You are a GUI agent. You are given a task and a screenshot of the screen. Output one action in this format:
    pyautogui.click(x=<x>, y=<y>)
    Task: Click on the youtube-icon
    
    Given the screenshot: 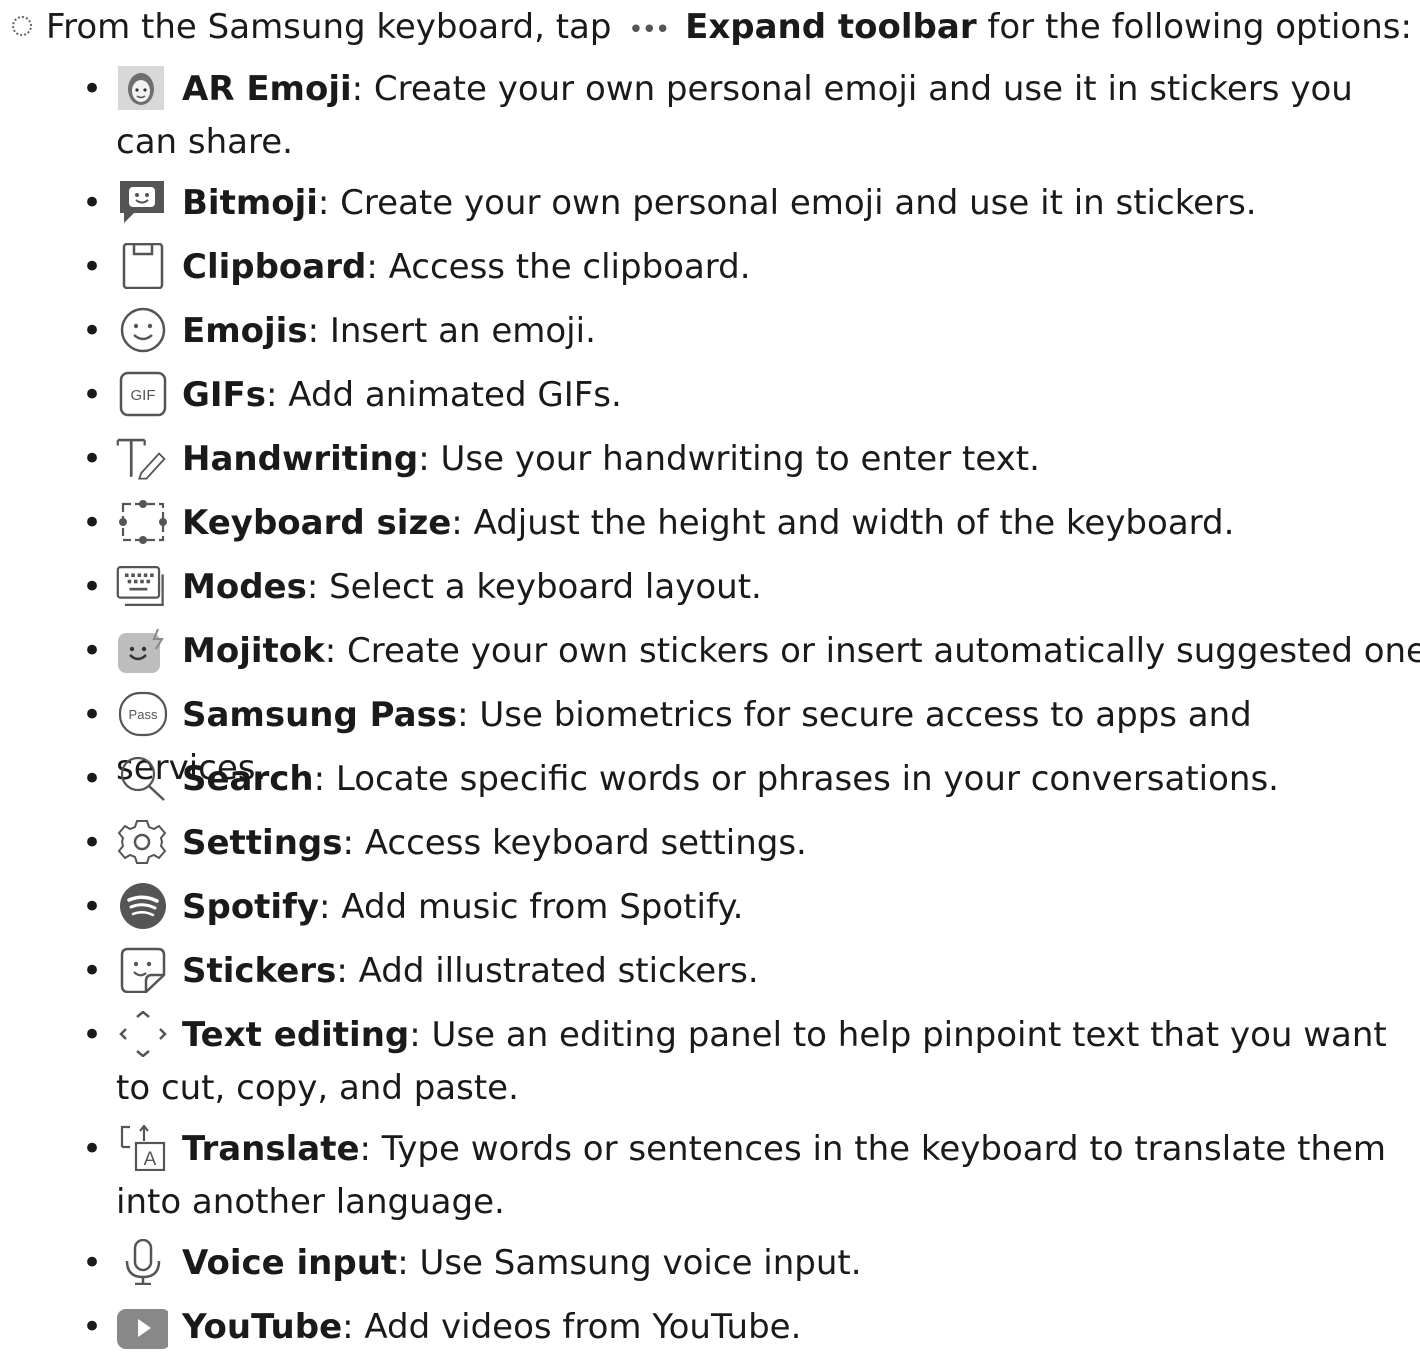 What is the action you would take?
    pyautogui.click(x=142, y=1326)
    